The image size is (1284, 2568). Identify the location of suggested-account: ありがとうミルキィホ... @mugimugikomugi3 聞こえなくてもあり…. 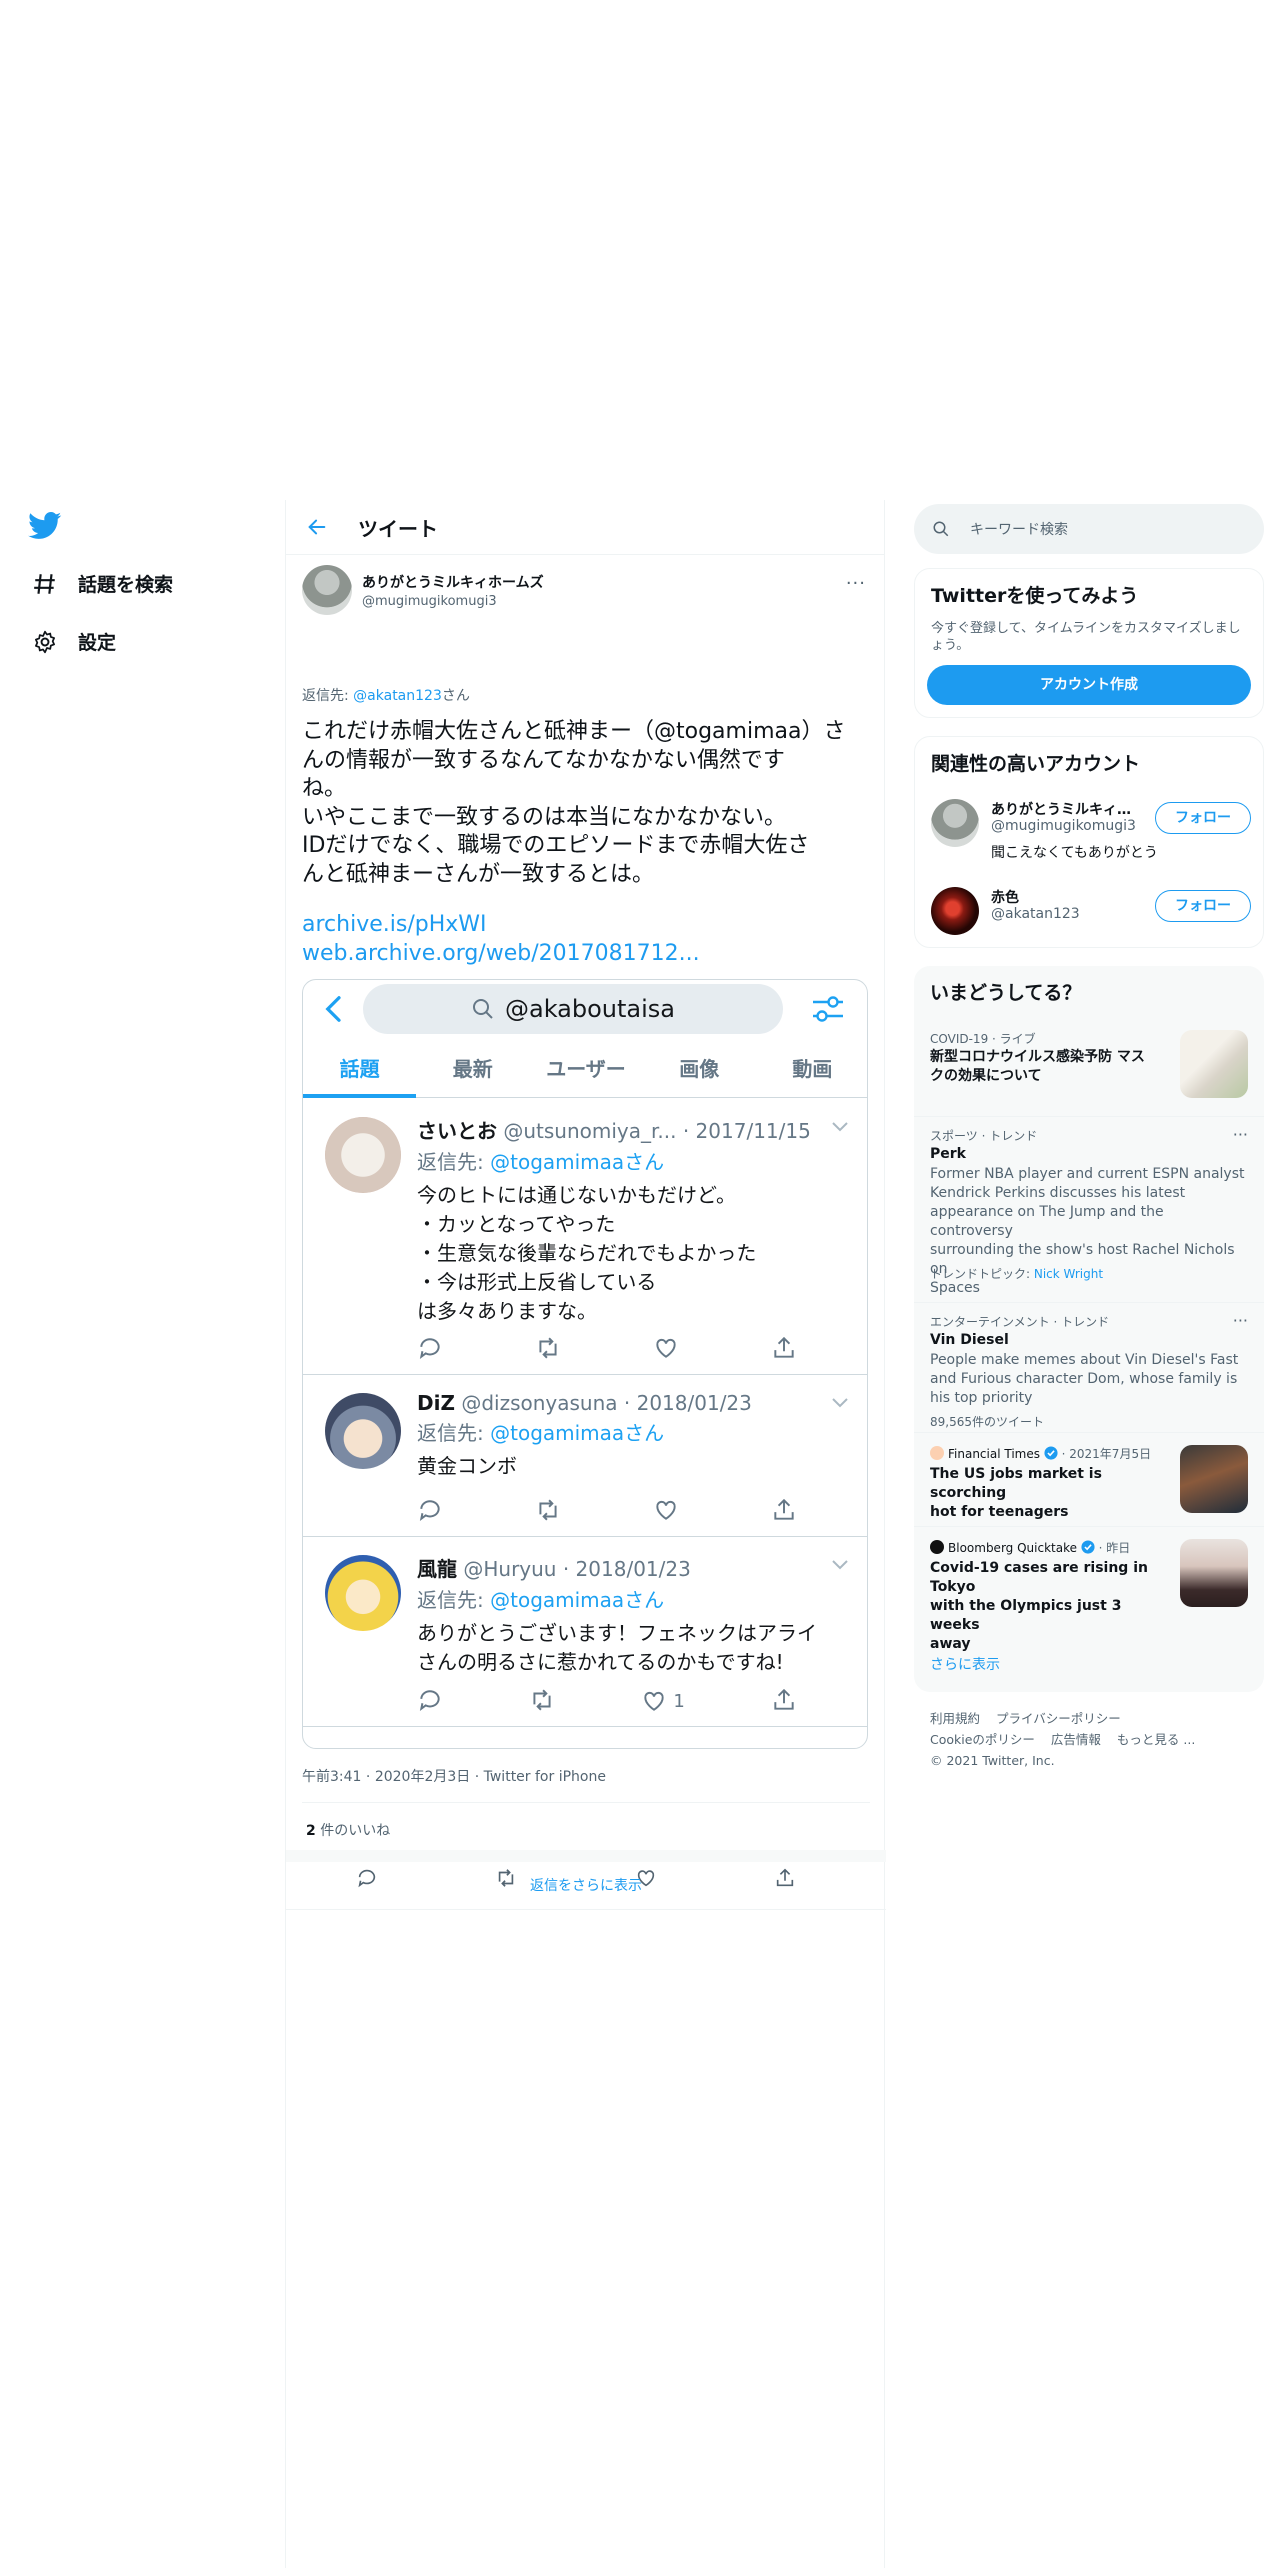
(1089, 832).